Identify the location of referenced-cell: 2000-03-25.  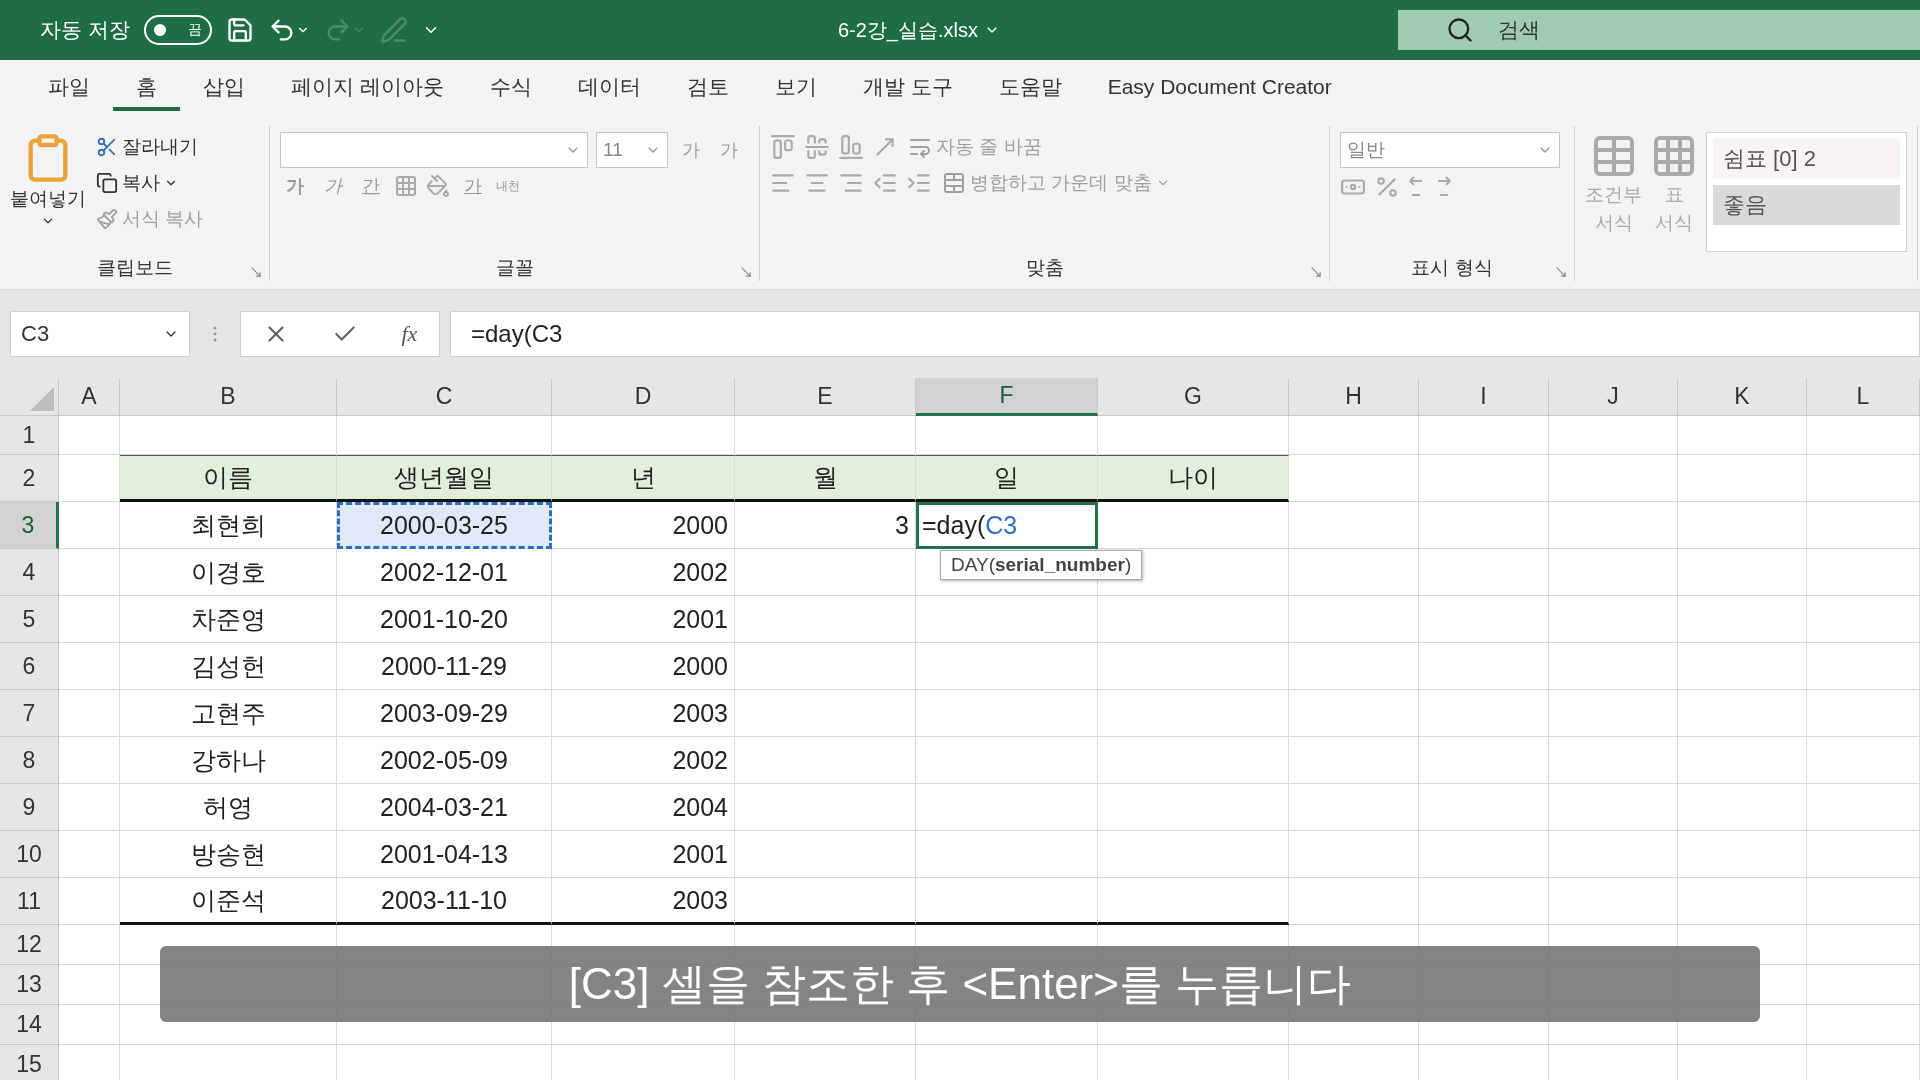
(444, 525).